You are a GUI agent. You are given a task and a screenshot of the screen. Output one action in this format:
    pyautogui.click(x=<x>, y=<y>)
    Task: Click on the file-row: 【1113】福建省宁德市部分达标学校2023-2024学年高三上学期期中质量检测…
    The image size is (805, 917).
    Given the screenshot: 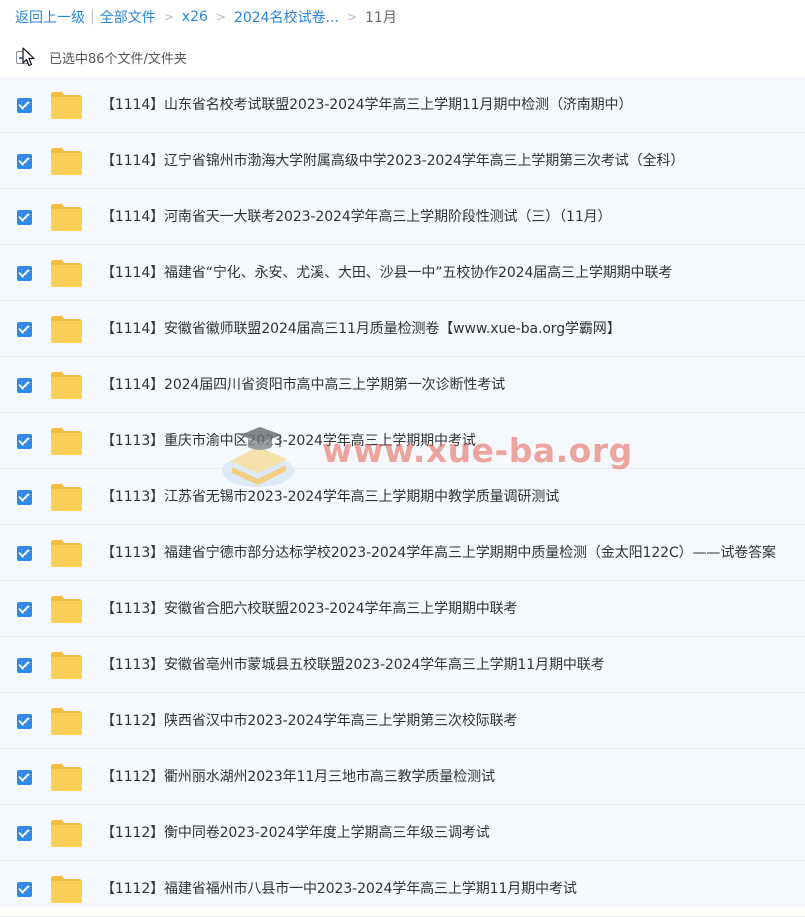 What is the action you would take?
    pyautogui.click(x=402, y=553)
    